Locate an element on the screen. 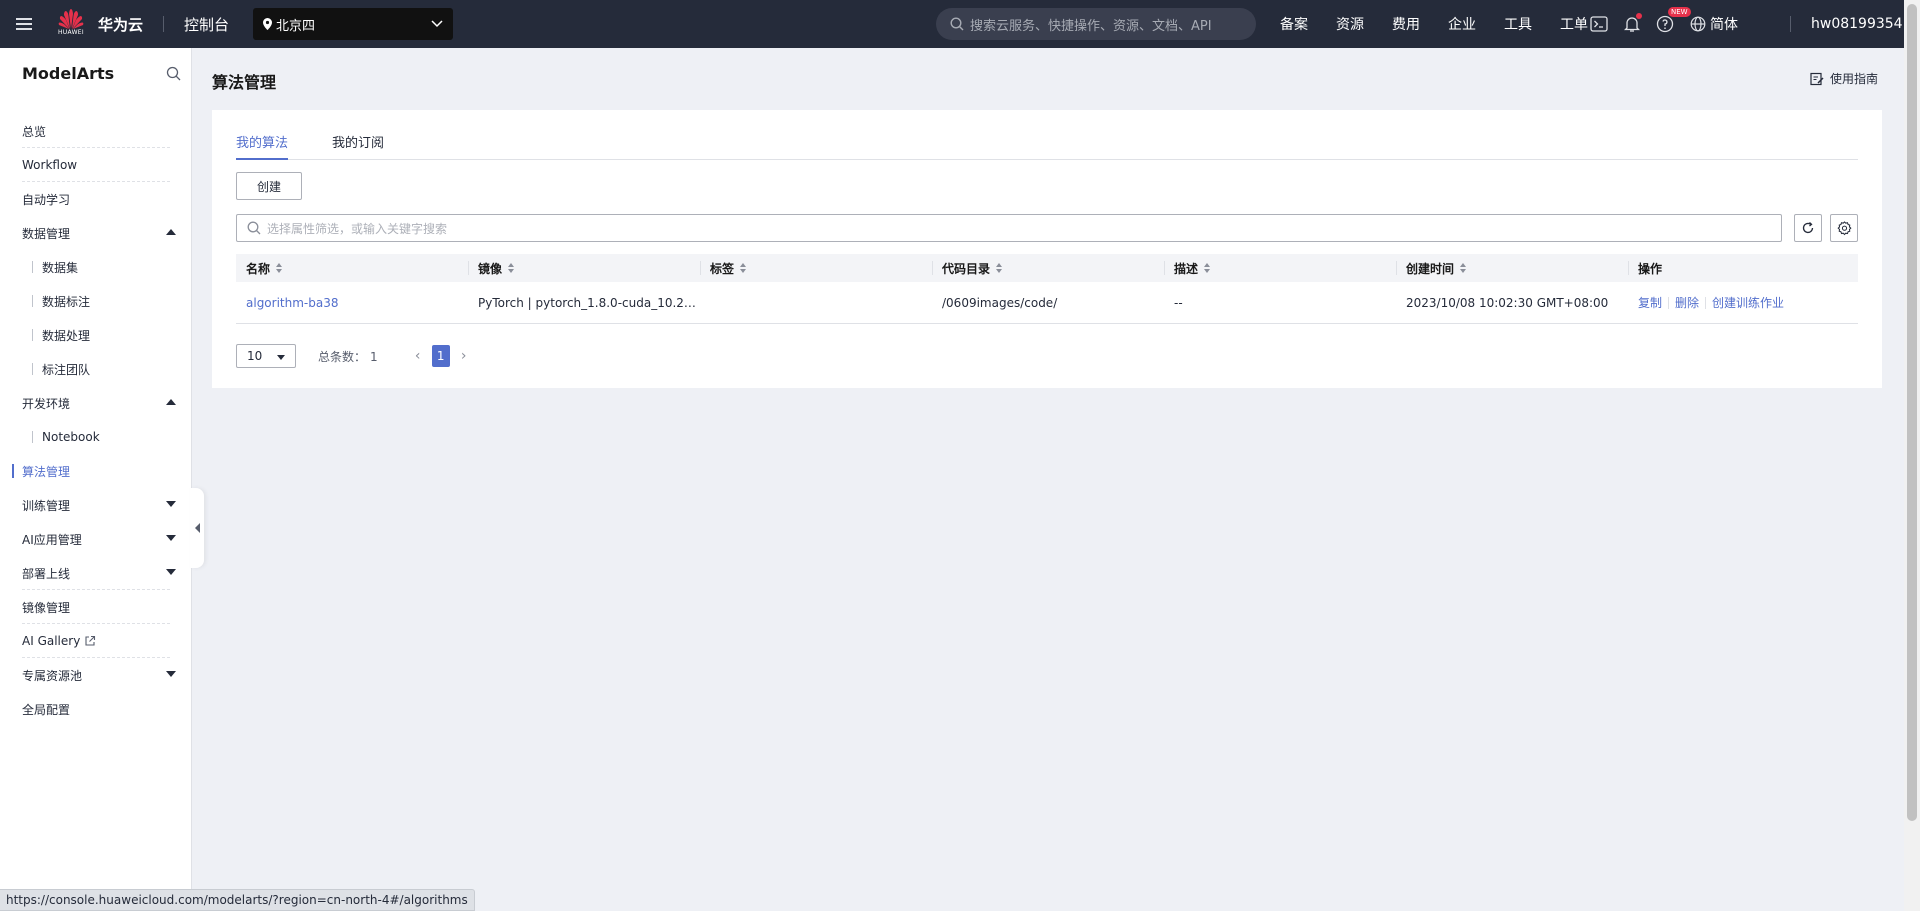 This screenshot has height=911, width=1920. notifications-button is located at coordinates (1633, 23).